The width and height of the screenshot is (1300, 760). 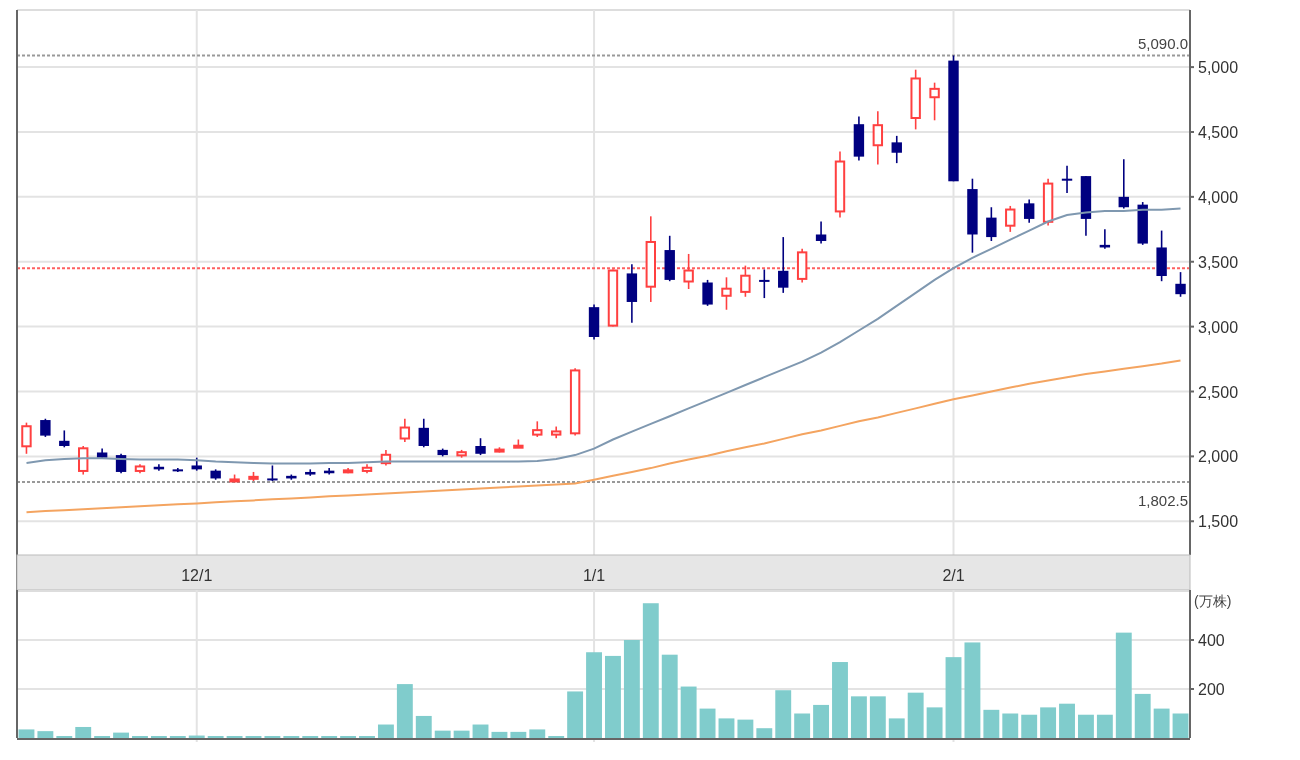 What do you see at coordinates (594, 575) in the screenshot?
I see `axis-tick-label: 1/1` at bounding box center [594, 575].